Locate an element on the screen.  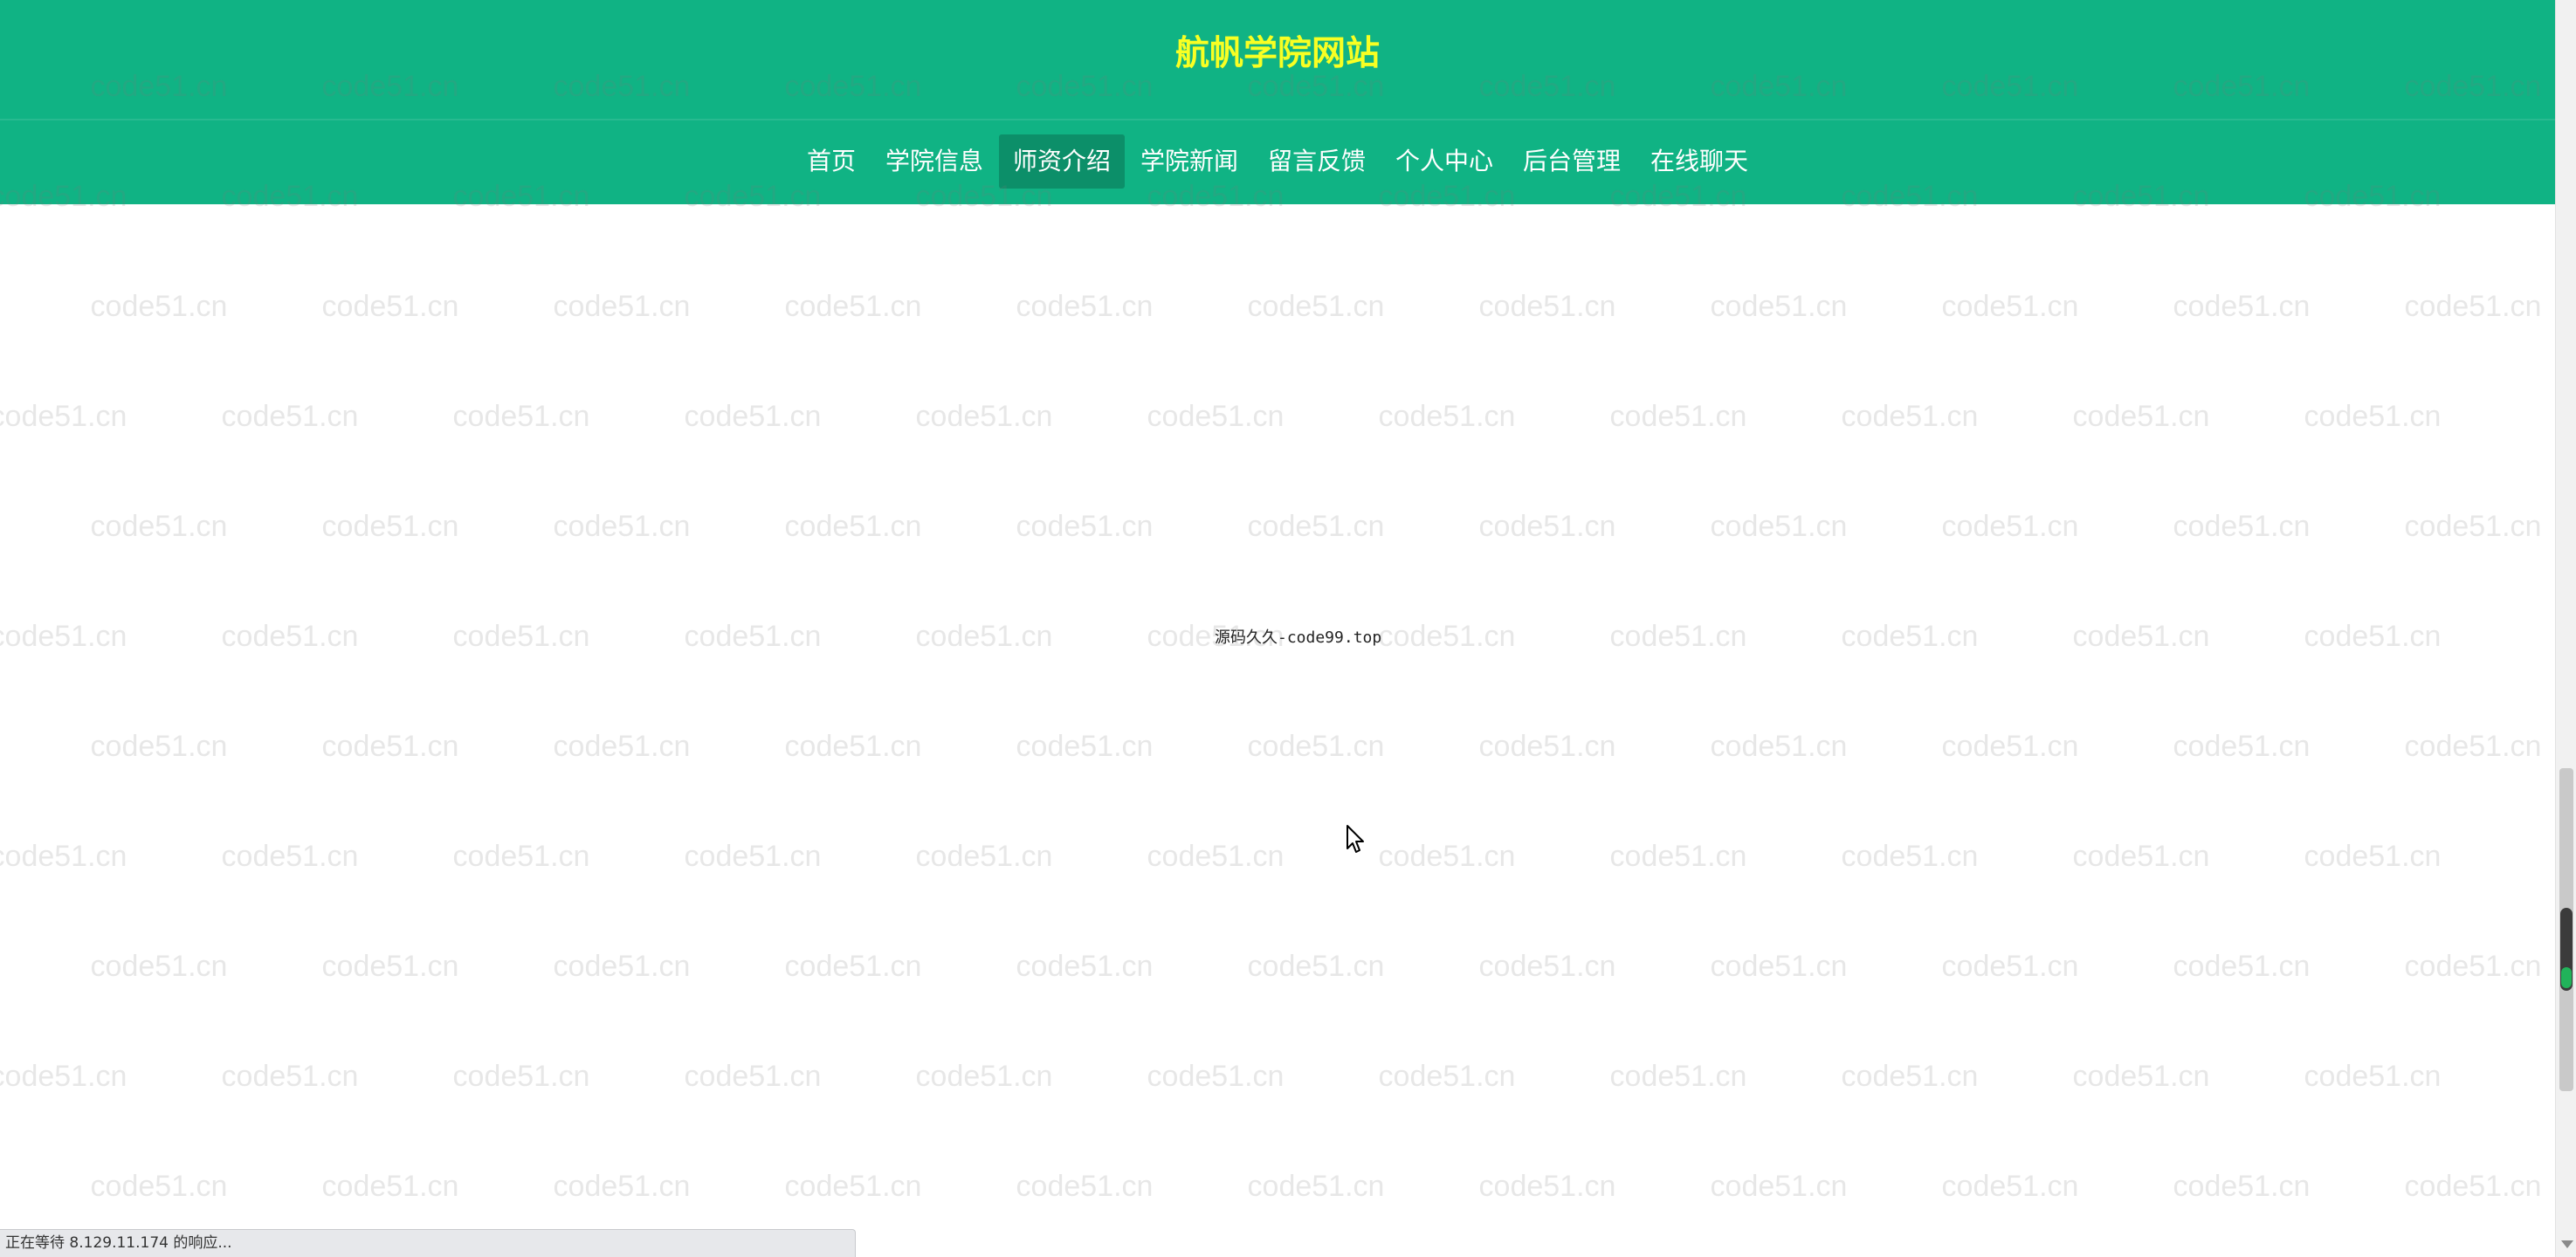
loading-text: 源码久久-code99.top is located at coordinates (1298, 637).